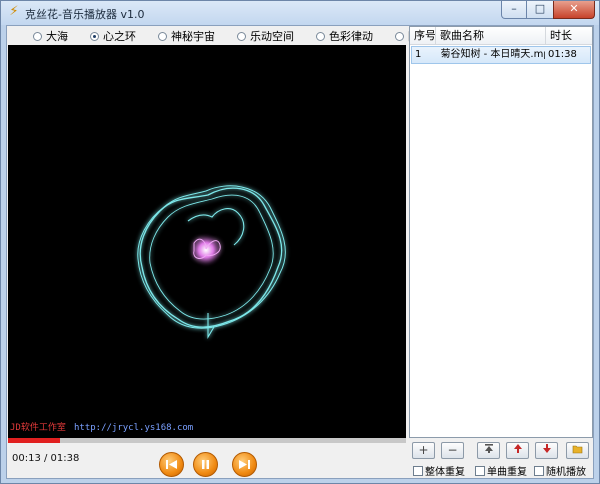 This screenshot has height=484, width=600. Describe the element at coordinates (514, 10) in the screenshot. I see `minimize-button: –` at that location.